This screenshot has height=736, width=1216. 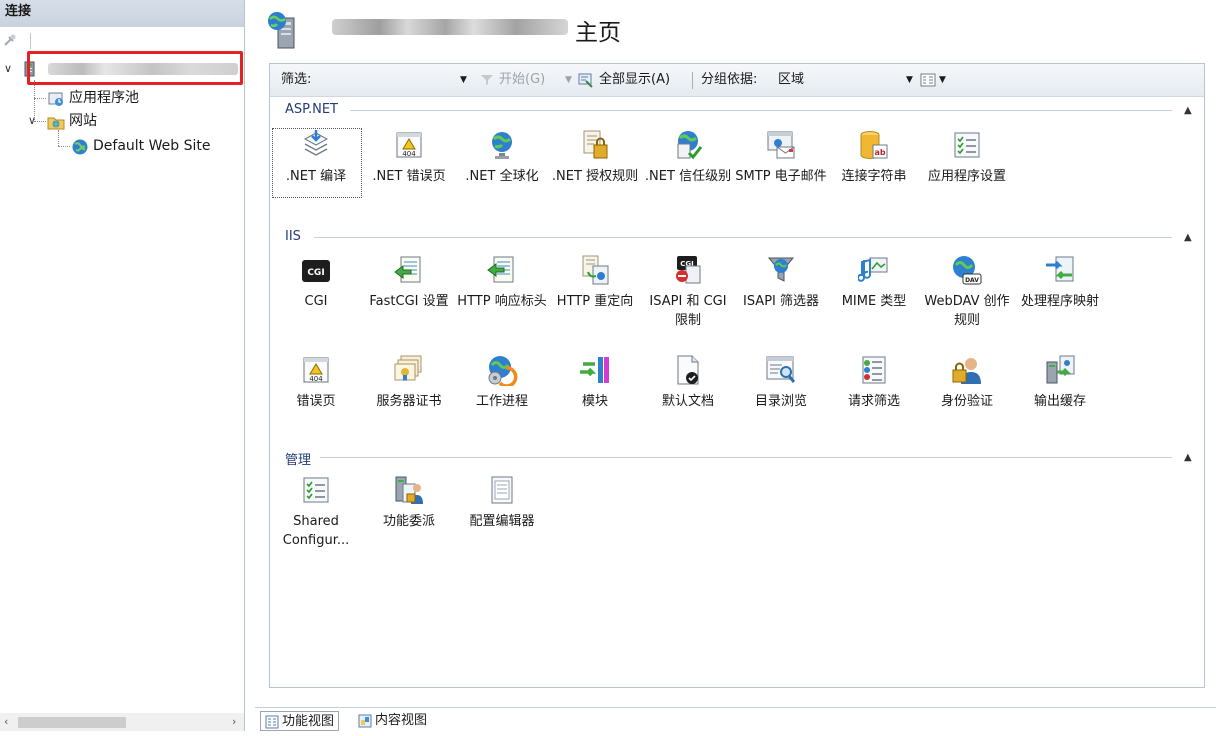 I want to click on feature-modules: 模块, so click(x=595, y=382).